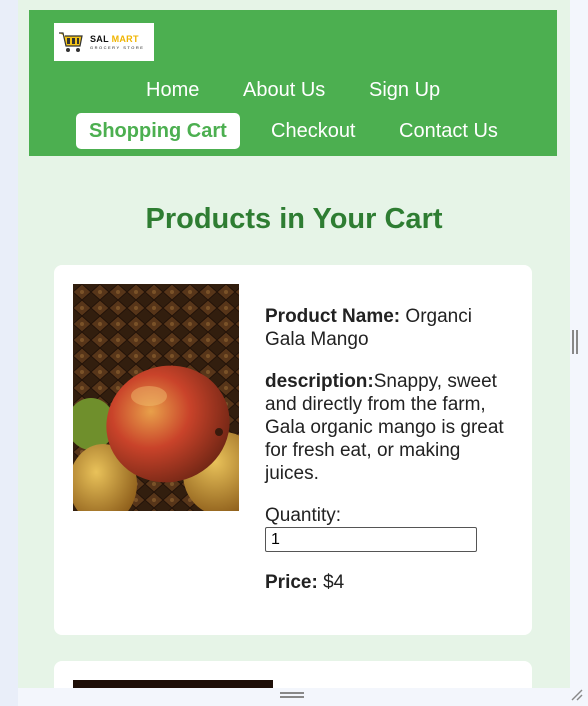 The height and width of the screenshot is (706, 588). Describe the element at coordinates (303, 515) in the screenshot. I see `quantity-label: Quantity:` at that location.